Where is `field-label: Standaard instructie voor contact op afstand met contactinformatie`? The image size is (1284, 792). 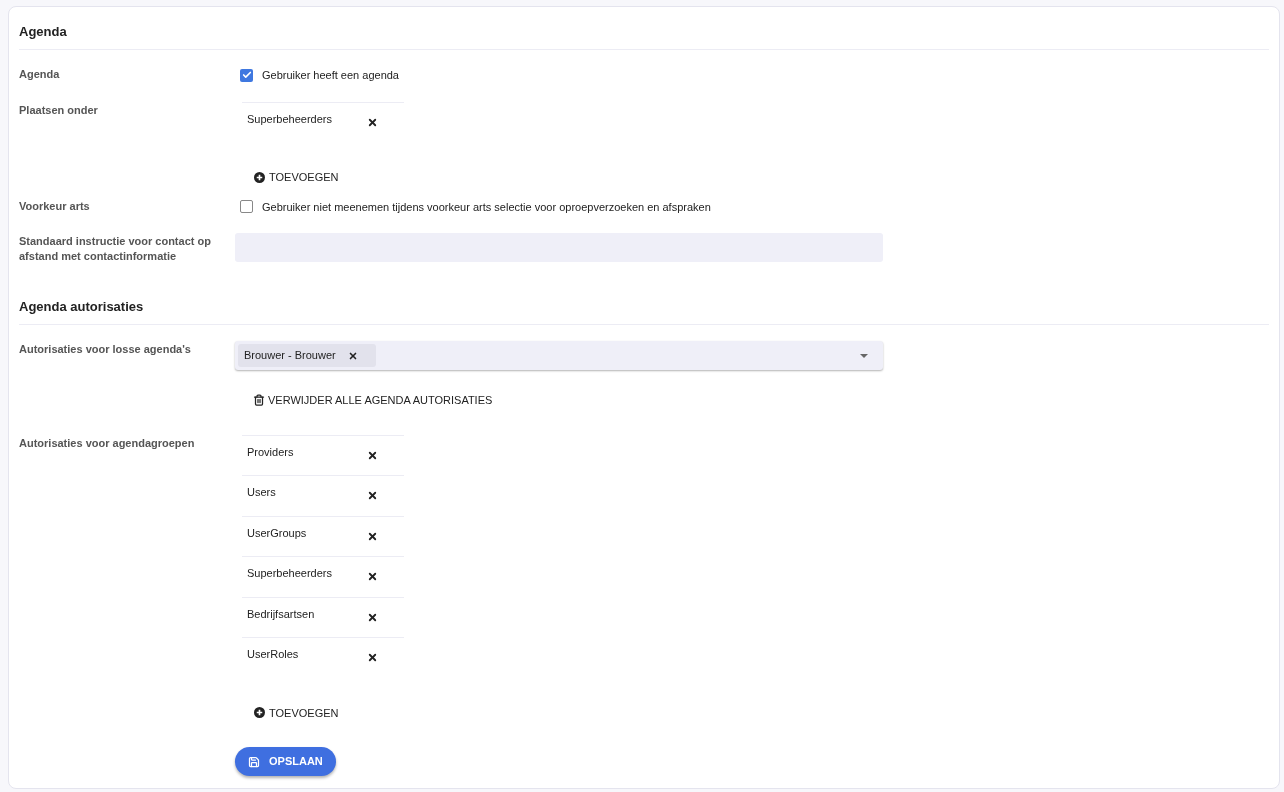
field-label: Standaard instructie voor contact op afstand met contactinformatie is located at coordinates (115, 249).